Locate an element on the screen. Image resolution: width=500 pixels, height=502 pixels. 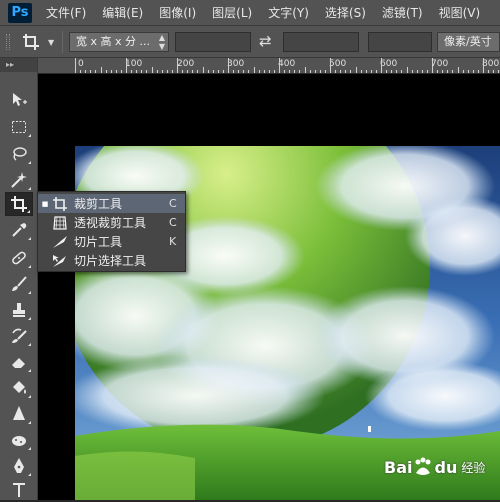
crop-tool is located at coordinates (19, 204).